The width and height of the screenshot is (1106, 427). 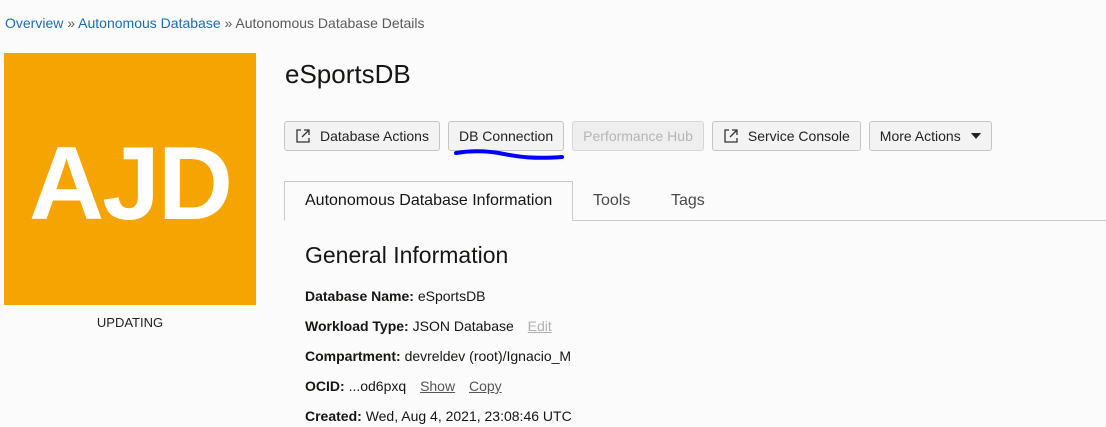 What do you see at coordinates (348, 74) in the screenshot?
I see `page-title: eSportsDB` at bounding box center [348, 74].